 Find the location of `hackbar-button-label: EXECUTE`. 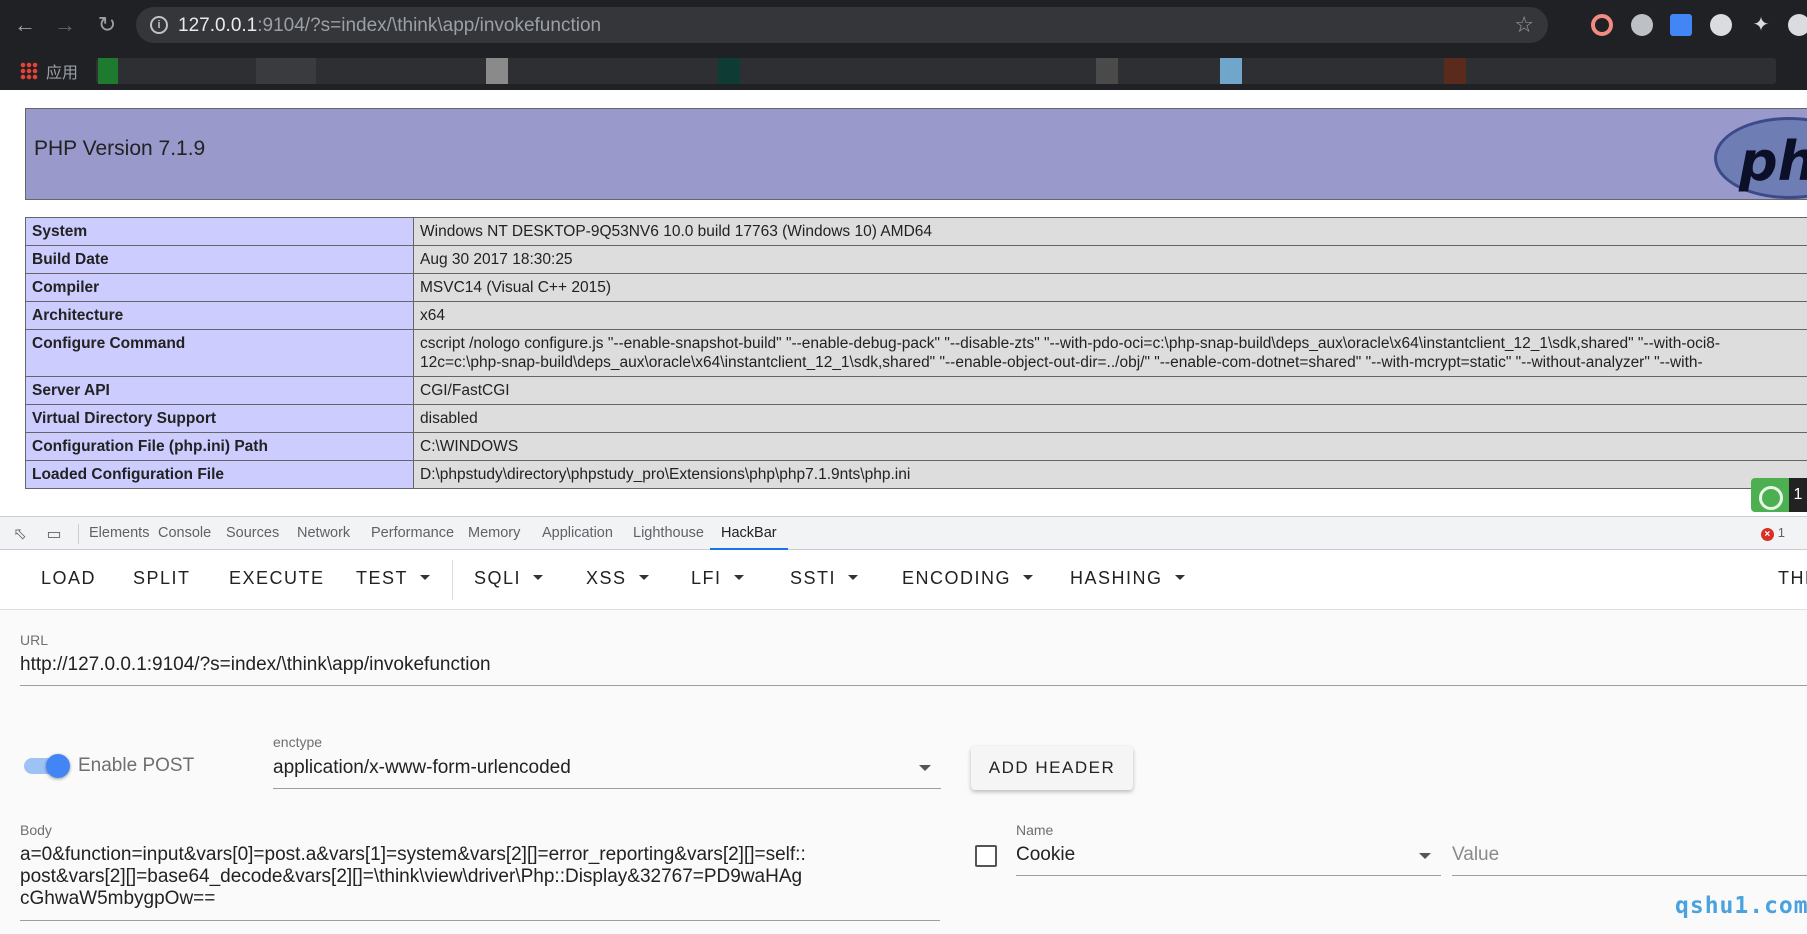

hackbar-button-label: EXECUTE is located at coordinates (277, 578).